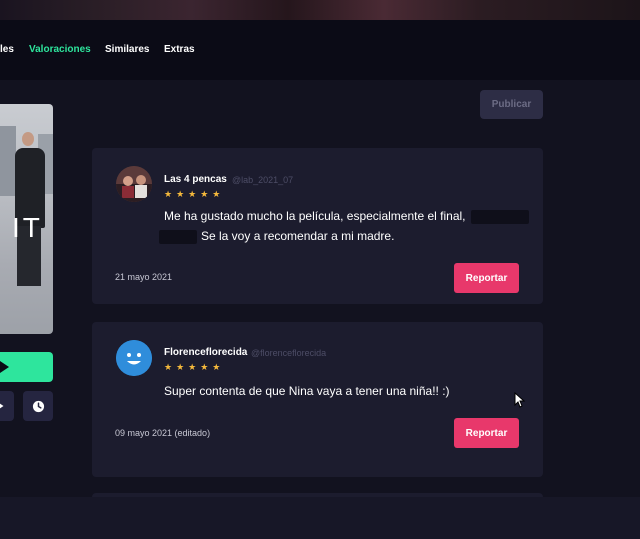 The image size is (640, 539). I want to click on review-handle: @florenceflorecida, so click(289, 353).